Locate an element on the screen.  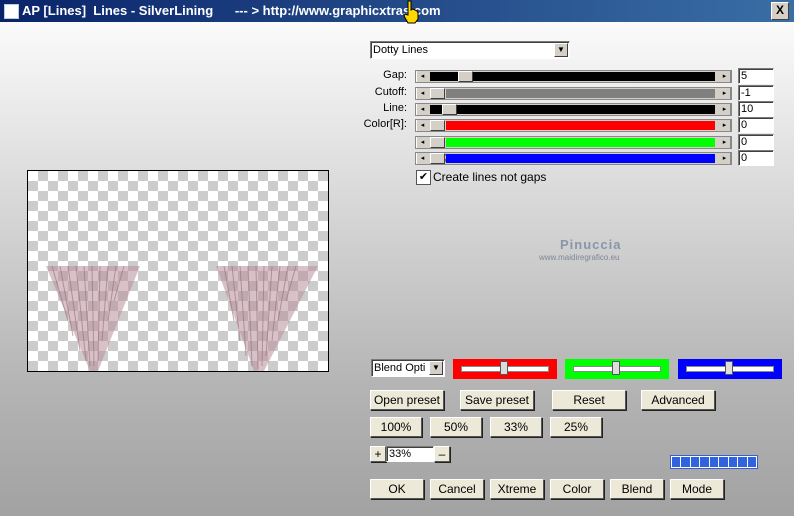
red-color-box is located at coordinates (505, 369).